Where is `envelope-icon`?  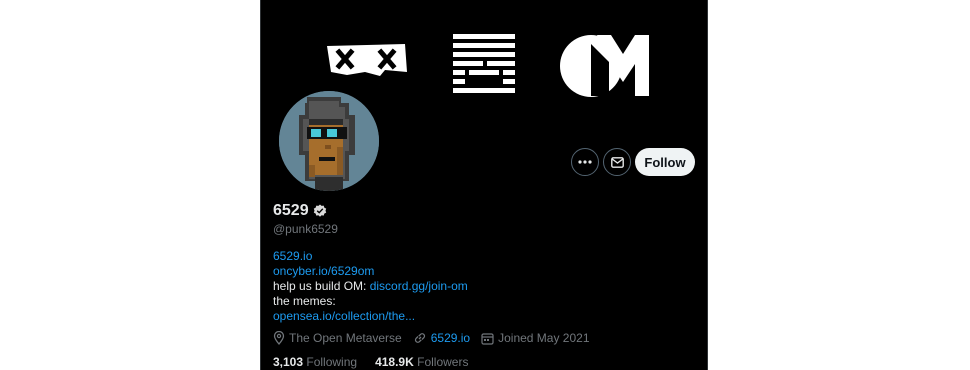
envelope-icon is located at coordinates (617, 162).